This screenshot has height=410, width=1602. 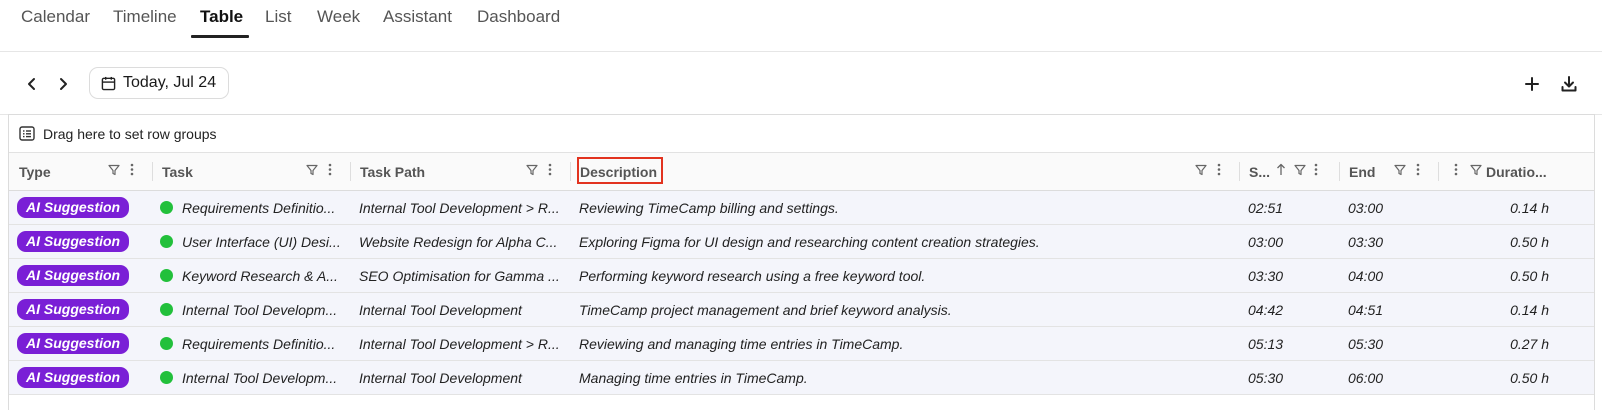 What do you see at coordinates (1288, 207) in the screenshot?
I see `start-cell: 02:51` at bounding box center [1288, 207].